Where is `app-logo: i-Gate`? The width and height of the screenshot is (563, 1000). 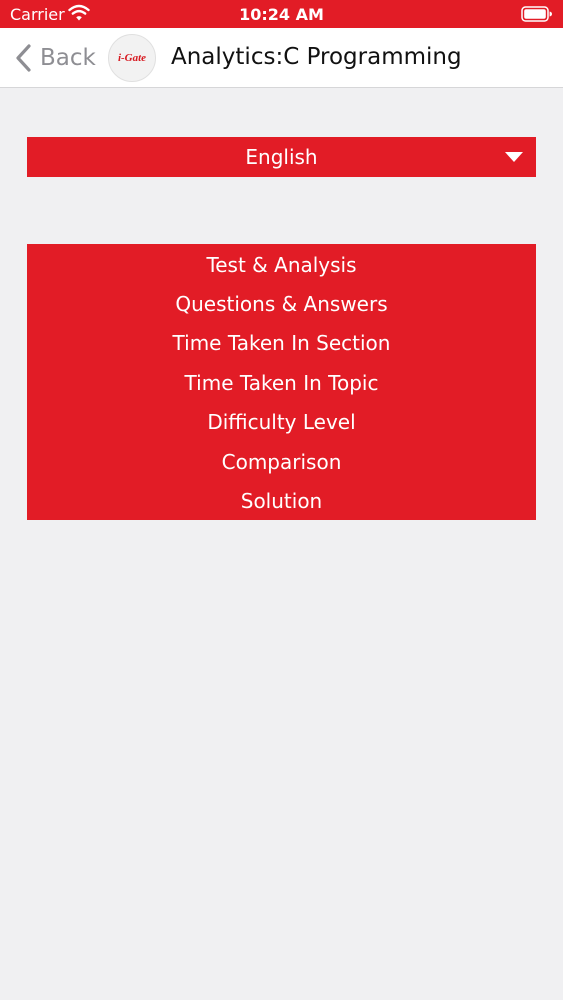
app-logo: i-Gate is located at coordinates (132, 58).